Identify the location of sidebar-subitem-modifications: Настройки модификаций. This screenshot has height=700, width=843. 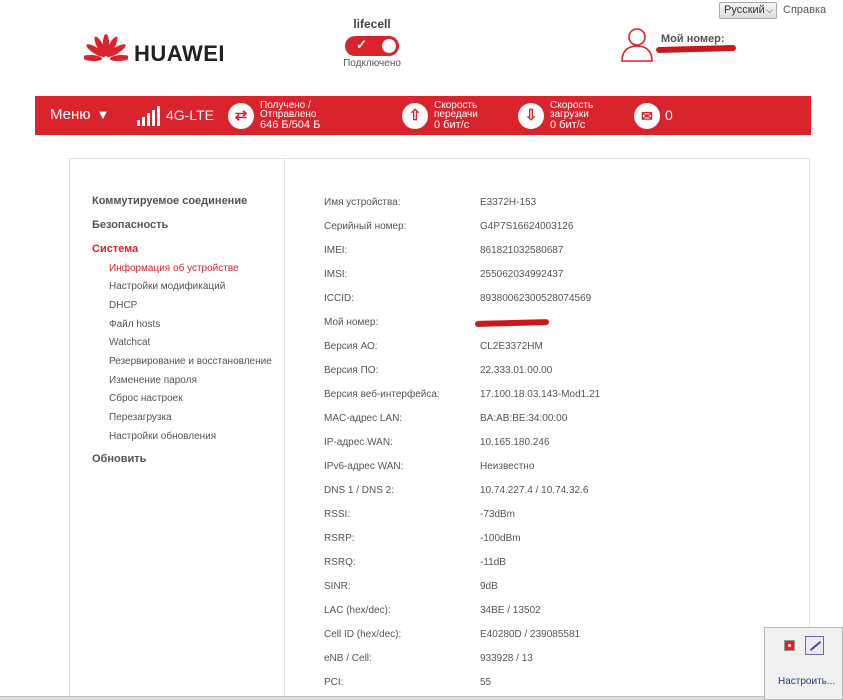
(167, 286).